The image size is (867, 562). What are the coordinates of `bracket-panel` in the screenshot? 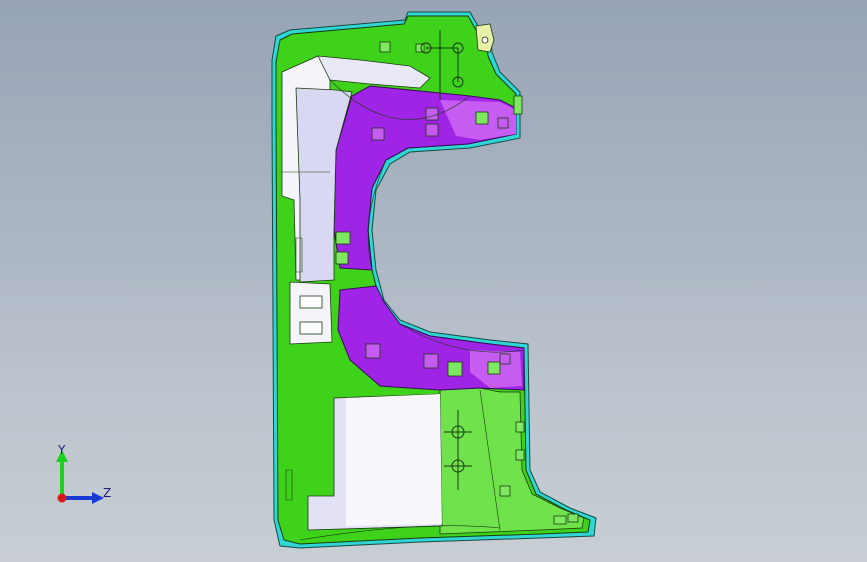 It's located at (311, 313).